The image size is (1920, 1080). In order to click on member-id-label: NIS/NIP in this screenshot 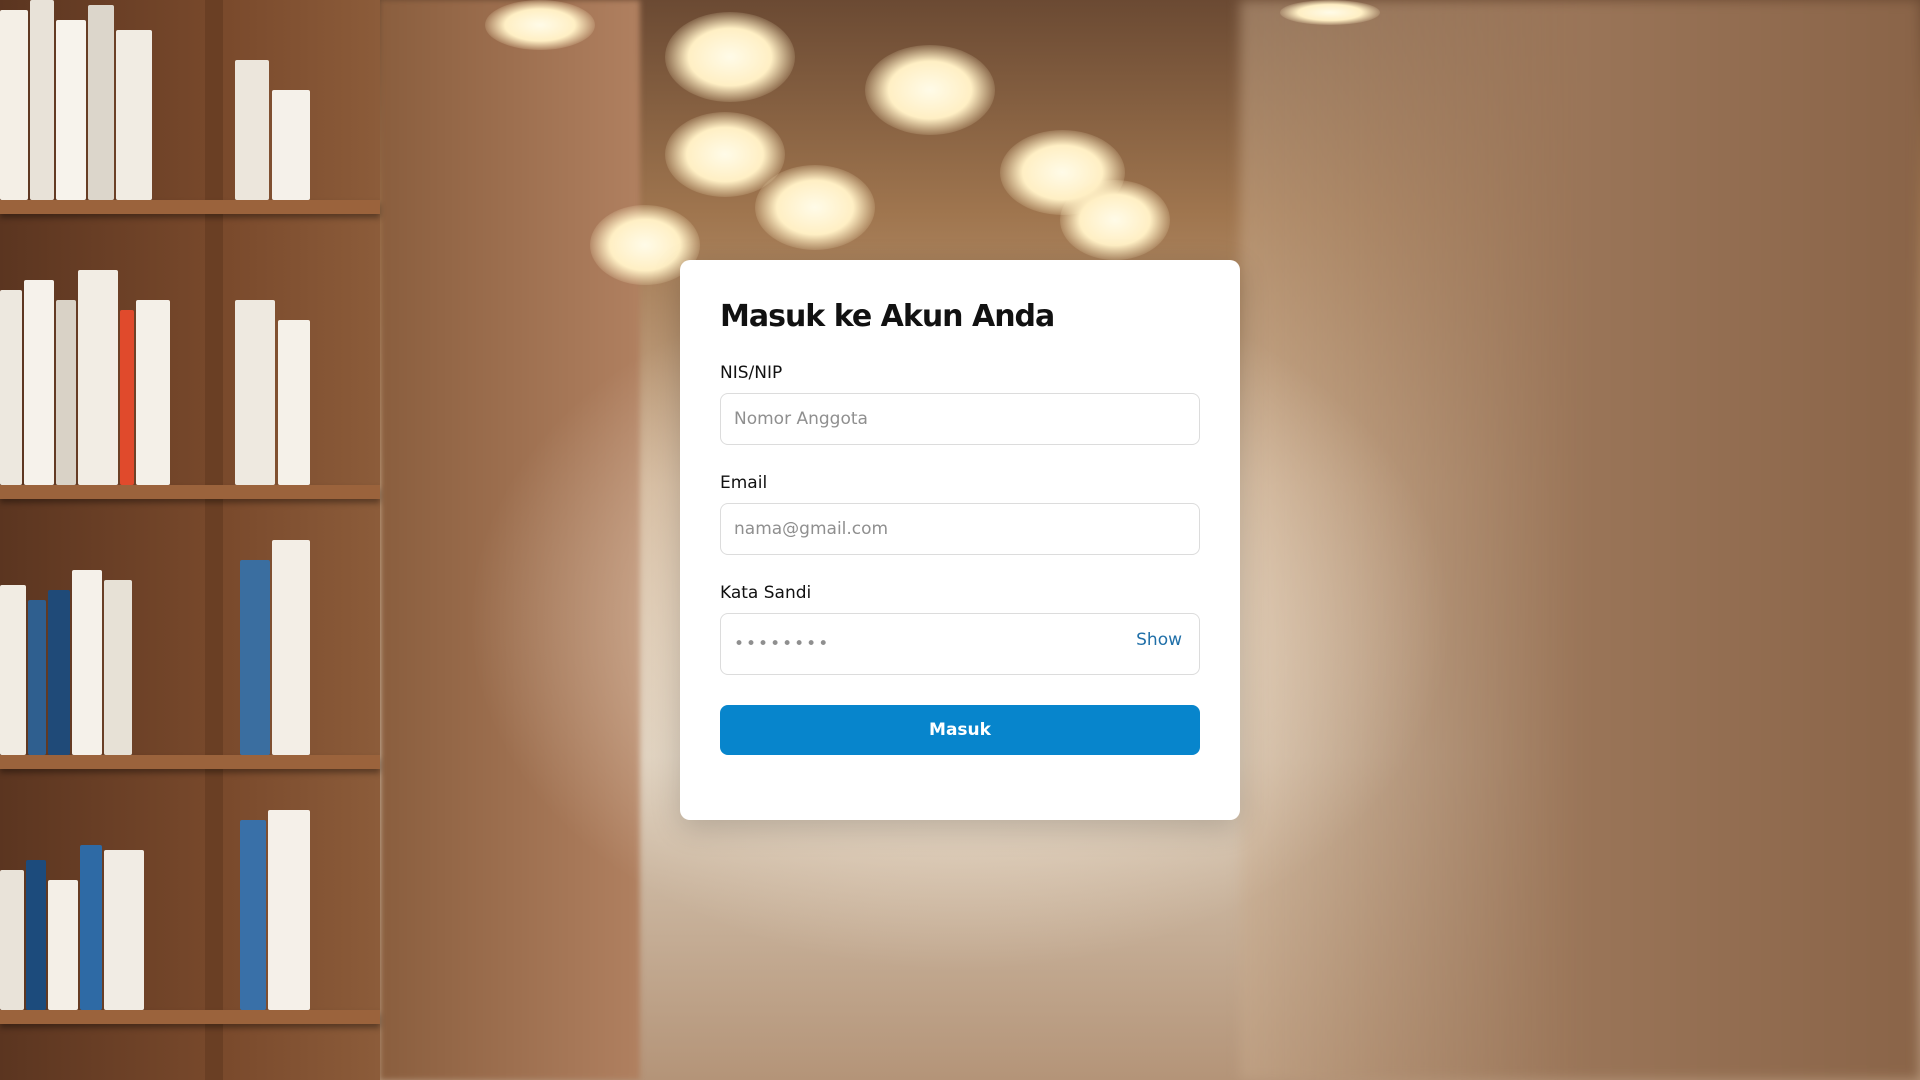, I will do `click(751, 373)`.